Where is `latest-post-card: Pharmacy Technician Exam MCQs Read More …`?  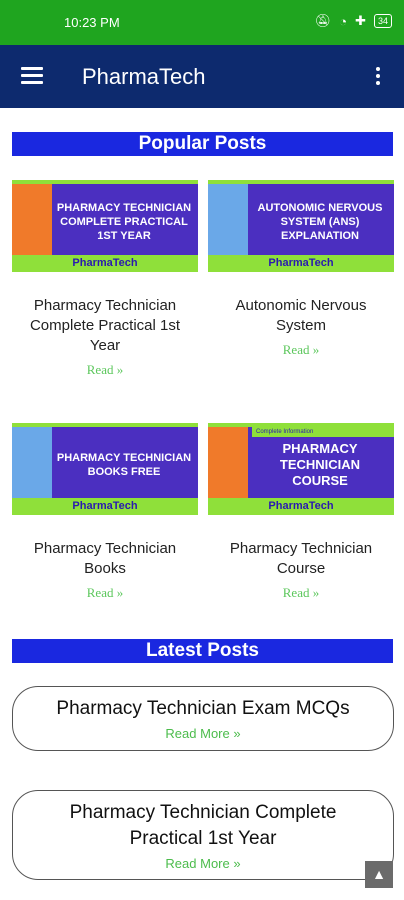 latest-post-card: Pharmacy Technician Exam MCQs Read More … is located at coordinates (203, 718).